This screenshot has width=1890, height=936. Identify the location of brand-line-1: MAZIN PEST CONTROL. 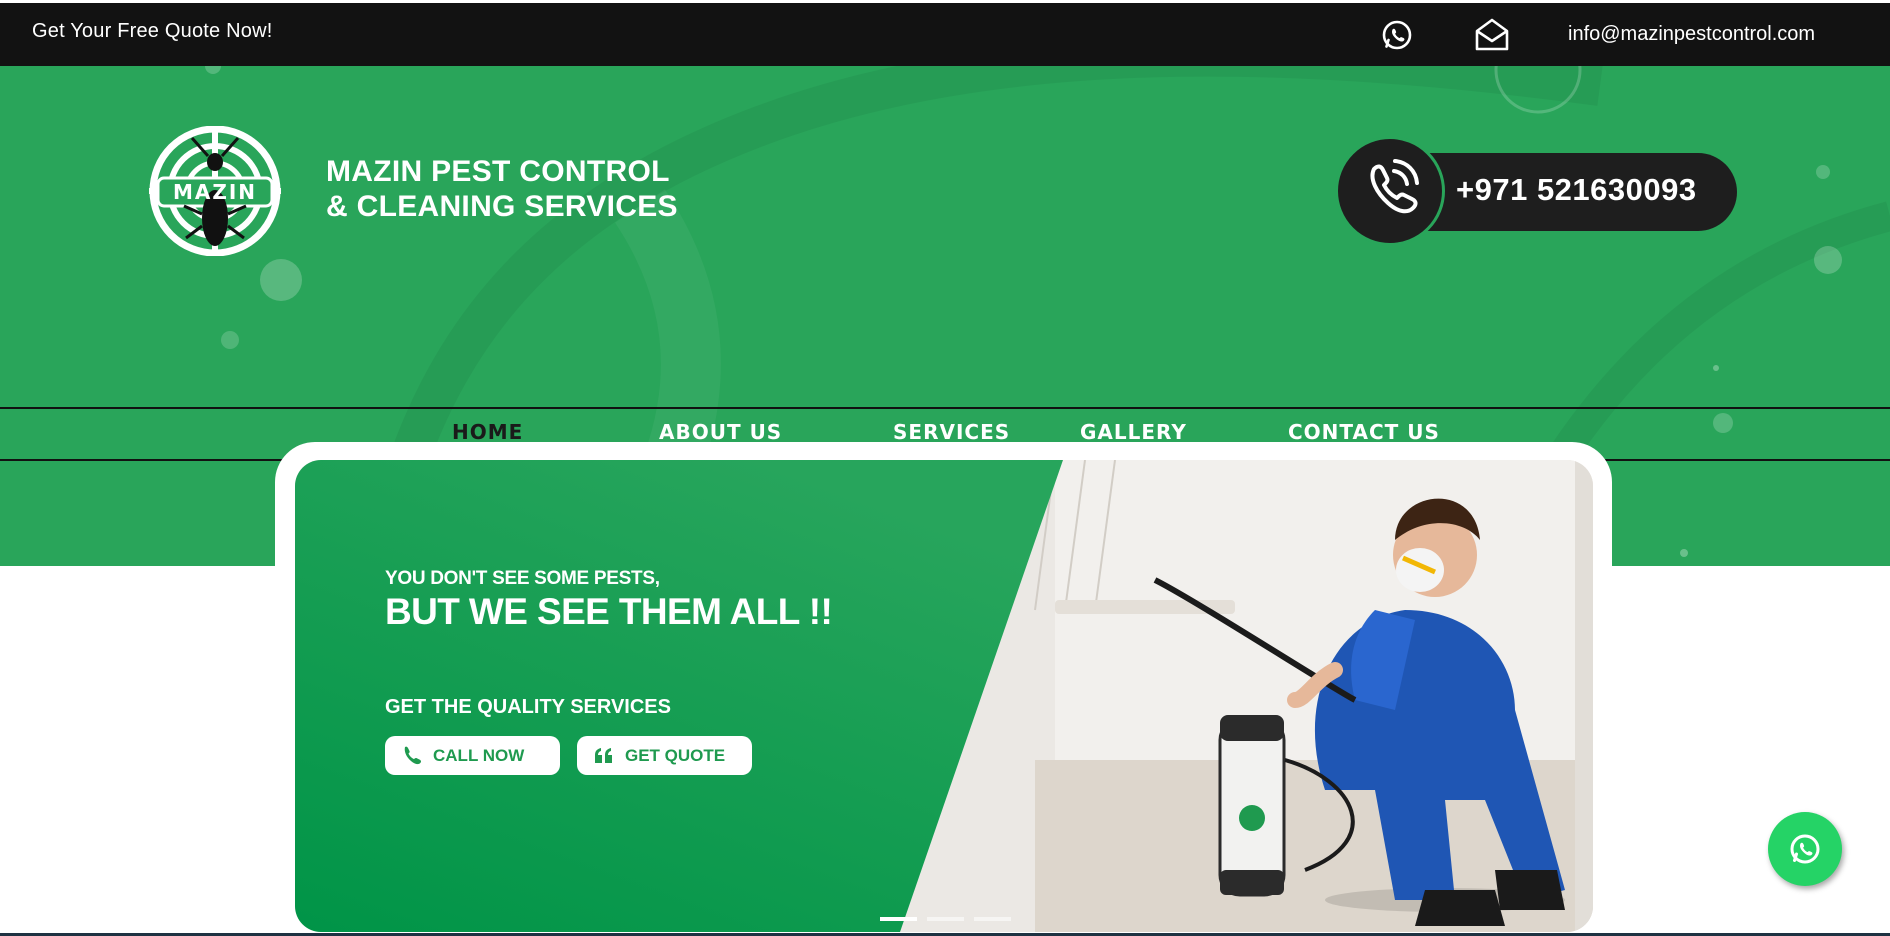
(498, 171).